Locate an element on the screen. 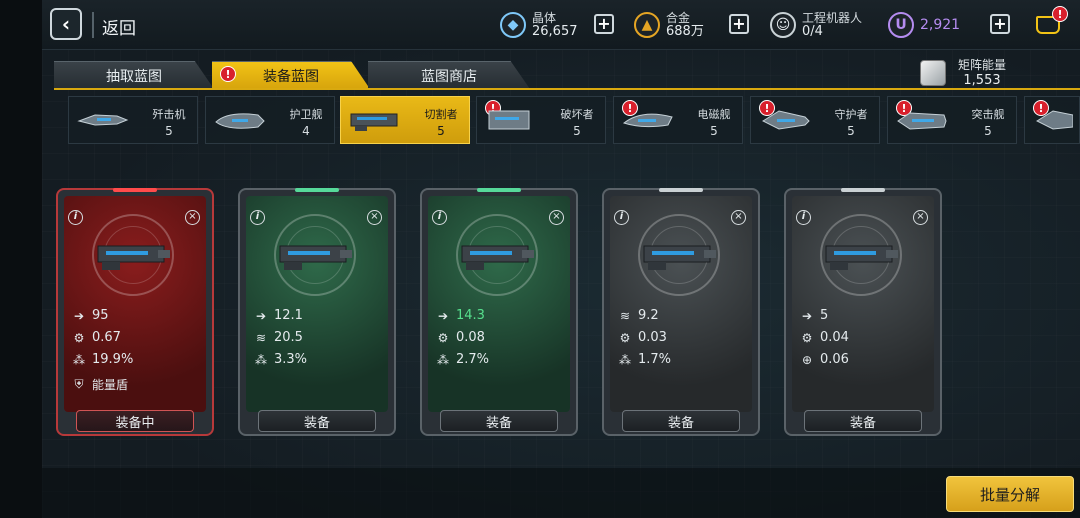 This screenshot has height=518, width=1080. resource-name: 工程机器人 is located at coordinates (832, 18).